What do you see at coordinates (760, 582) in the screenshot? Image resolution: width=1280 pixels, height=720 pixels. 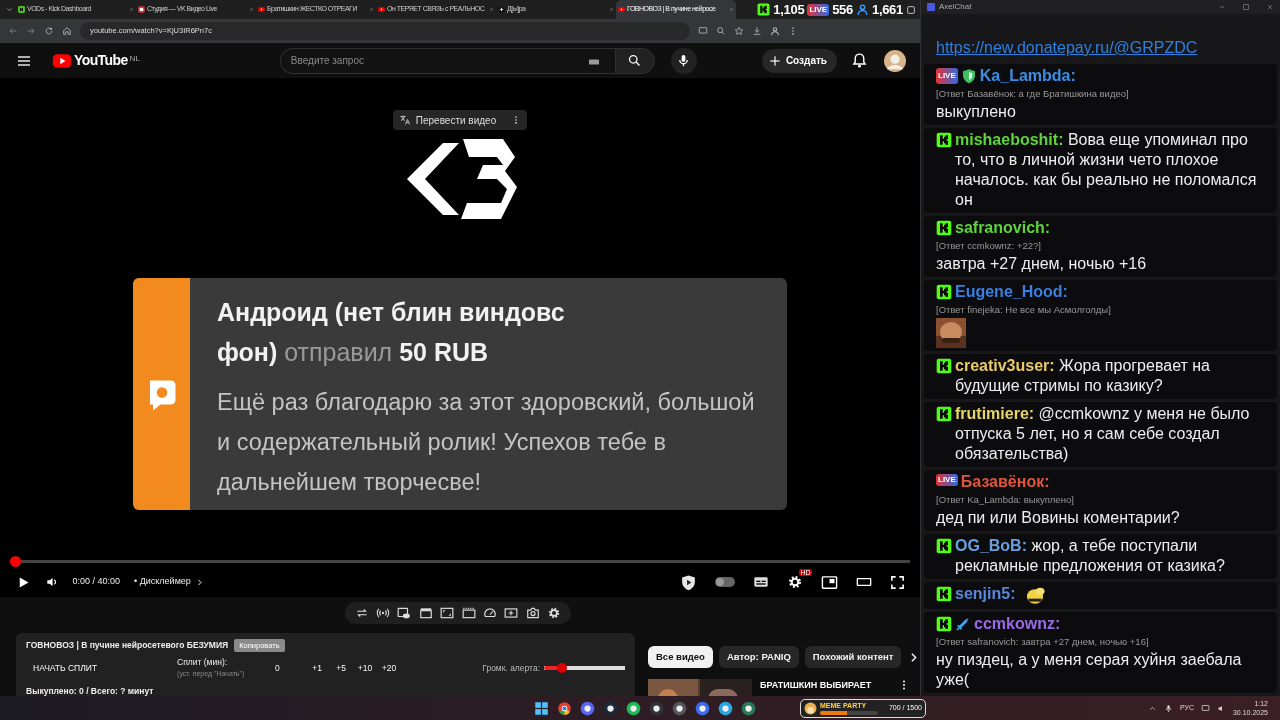 I see `subtitles-icon` at bounding box center [760, 582].